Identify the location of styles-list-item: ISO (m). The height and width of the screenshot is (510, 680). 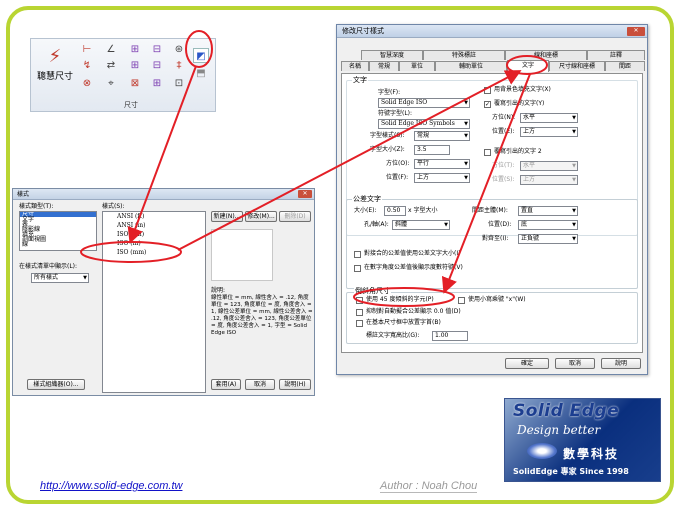
(154, 243).